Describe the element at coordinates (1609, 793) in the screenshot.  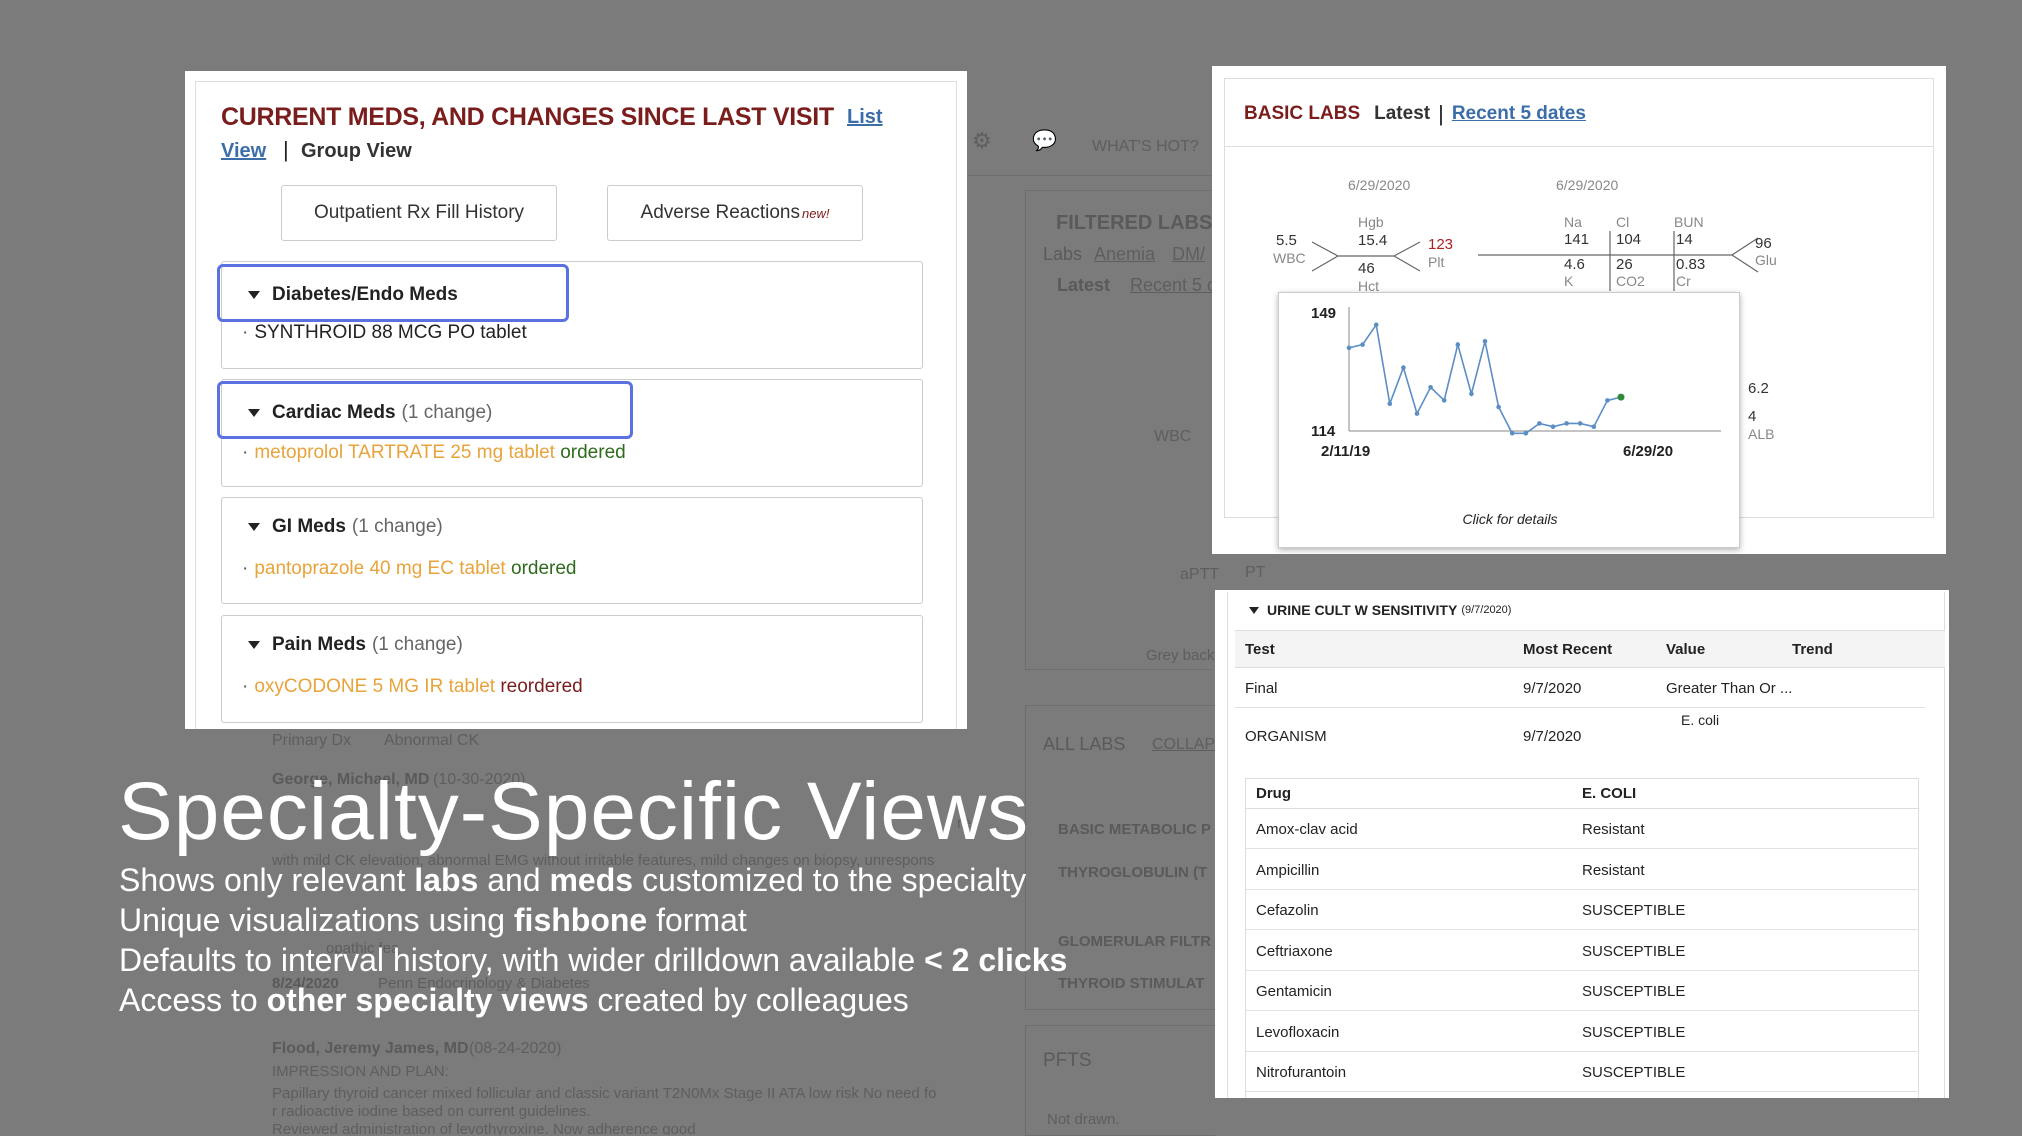
I see `col-organism: E. COLI` at that location.